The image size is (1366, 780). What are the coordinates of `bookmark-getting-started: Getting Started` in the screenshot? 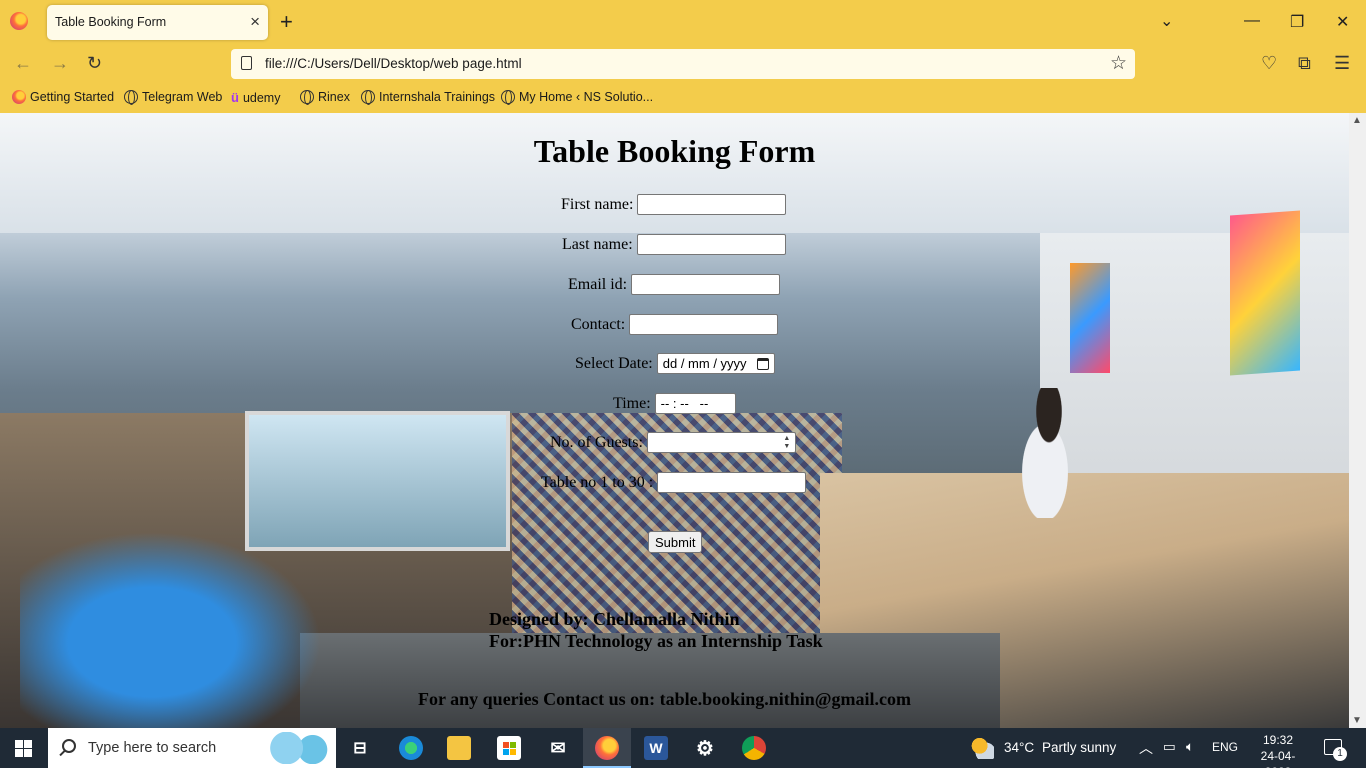 It's located at (63, 97).